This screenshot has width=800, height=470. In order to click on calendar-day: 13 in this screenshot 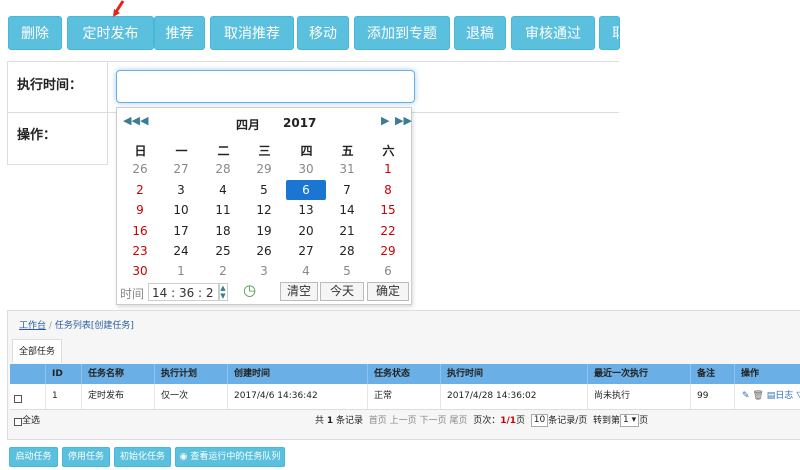, I will do `click(306, 210)`.